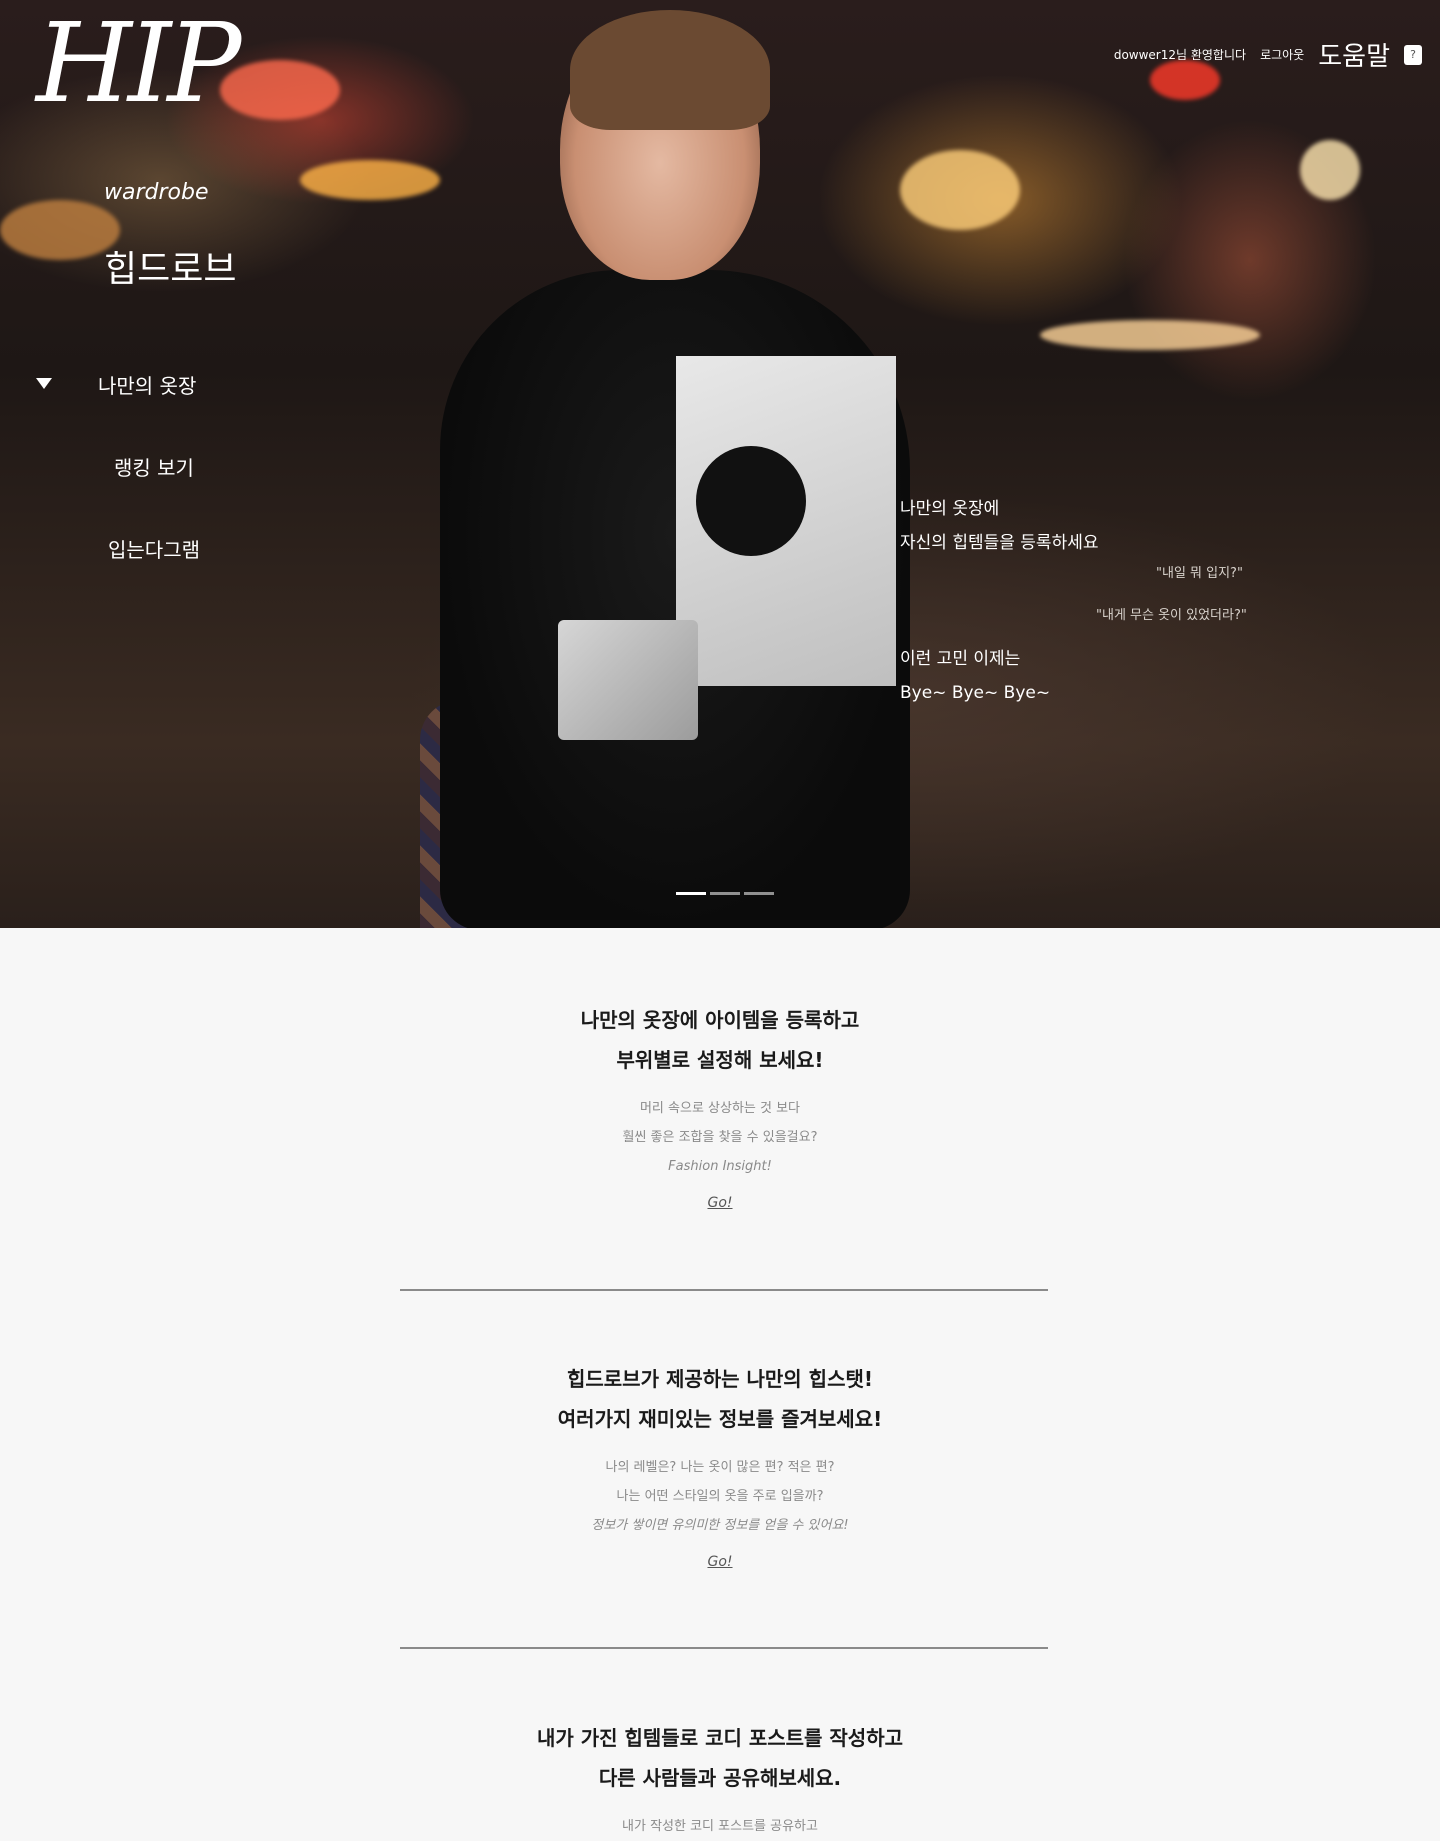 The height and width of the screenshot is (1841, 1440). What do you see at coordinates (719, 1203) in the screenshot?
I see `go-link-wardrobe: Go!` at bounding box center [719, 1203].